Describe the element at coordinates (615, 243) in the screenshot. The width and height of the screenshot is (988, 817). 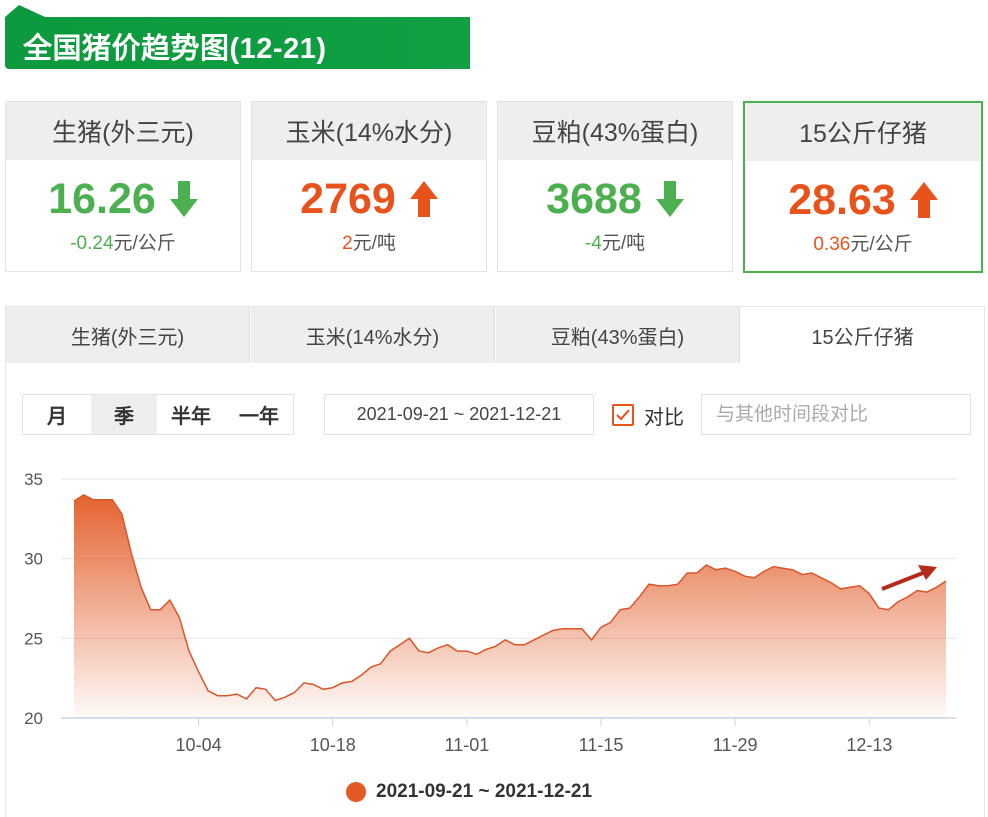
I see `card-change: -4元/吨` at that location.